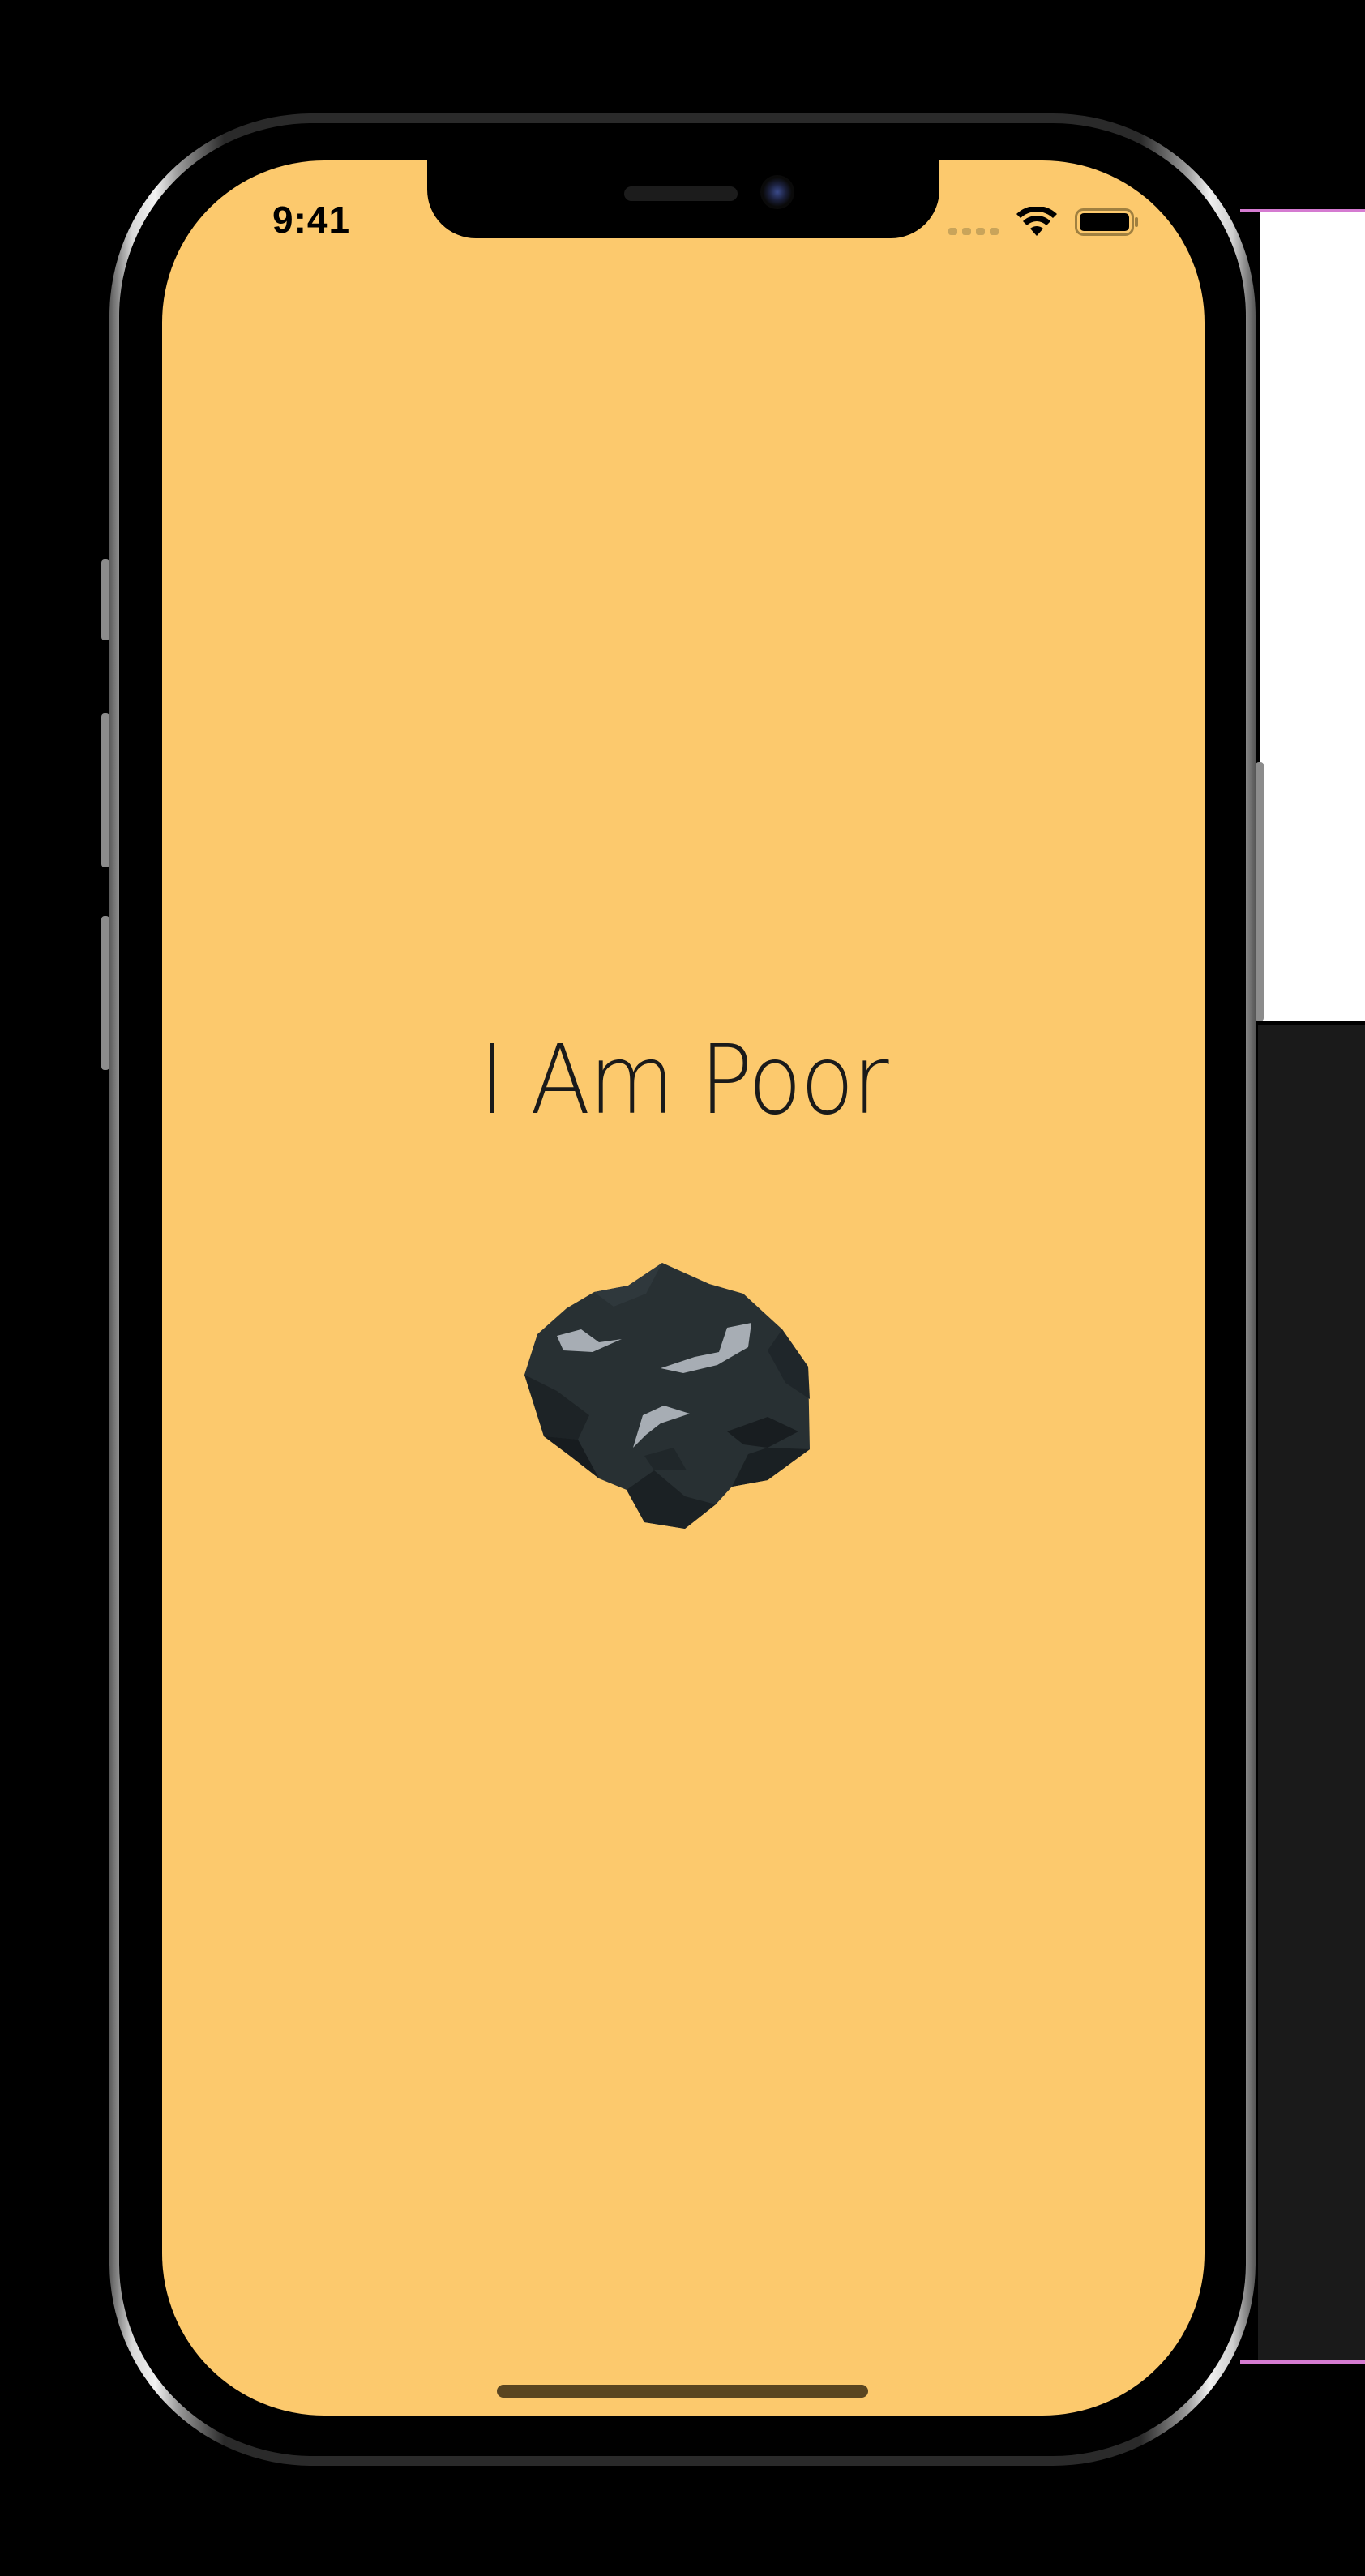  I want to click on status-time: 9:41, so click(311, 220).